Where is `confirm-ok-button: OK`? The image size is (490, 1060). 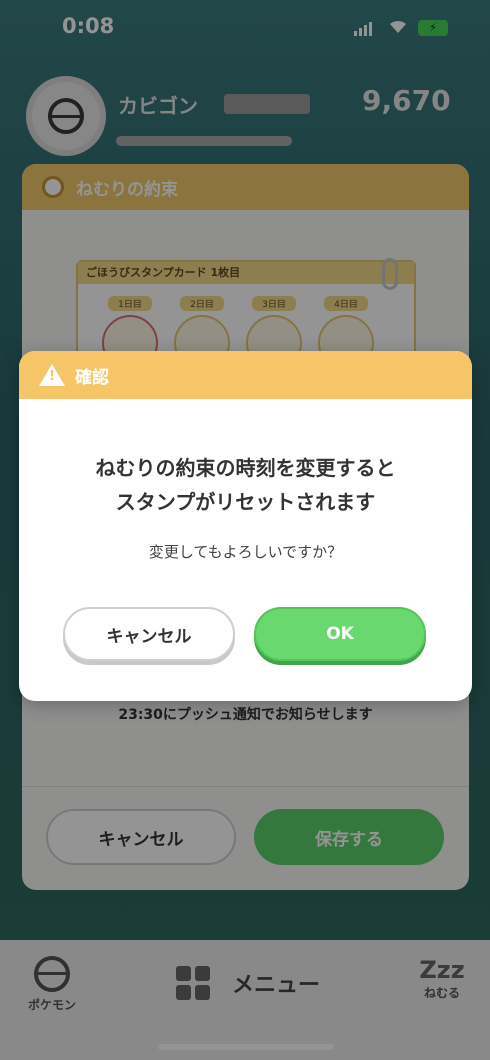
confirm-ok-button: OK is located at coordinates (340, 634).